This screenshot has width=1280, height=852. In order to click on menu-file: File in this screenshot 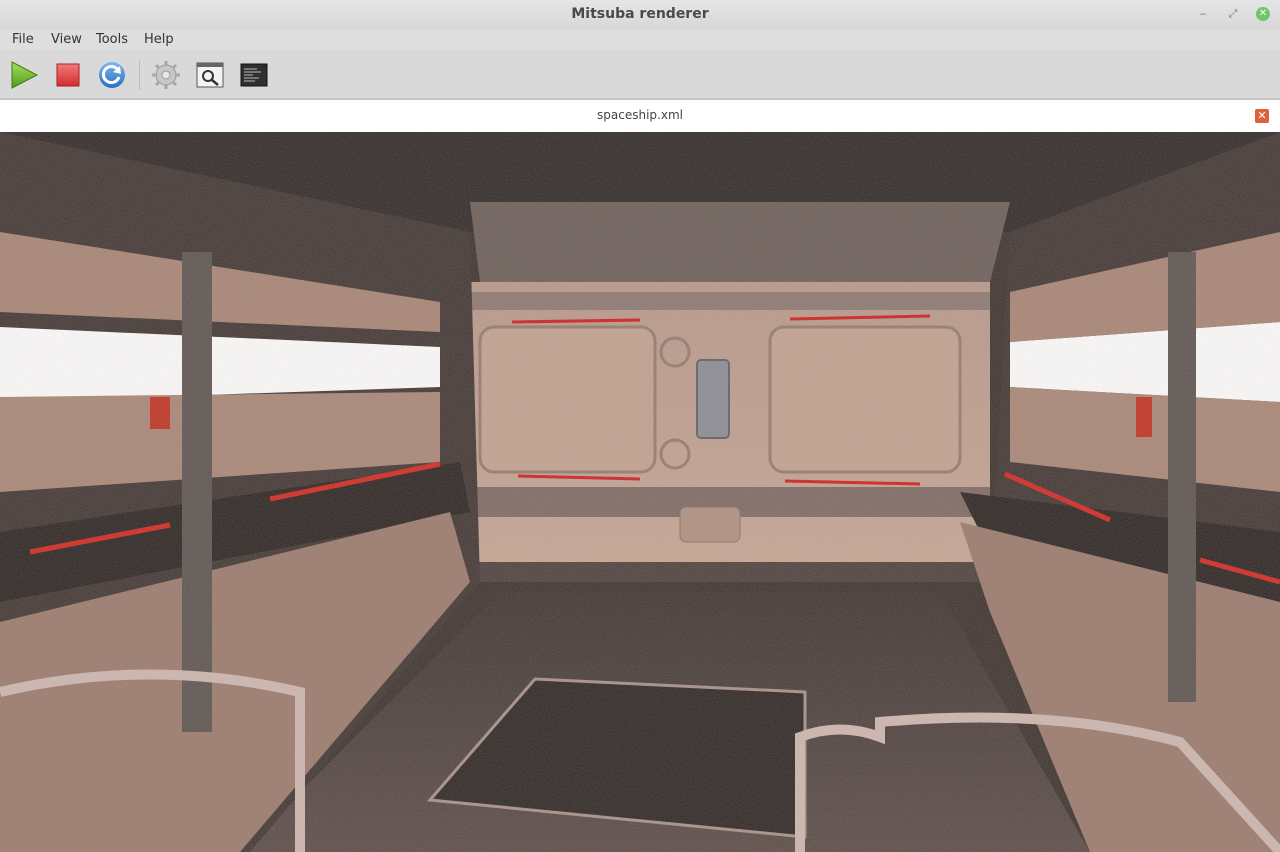, I will do `click(23, 39)`.